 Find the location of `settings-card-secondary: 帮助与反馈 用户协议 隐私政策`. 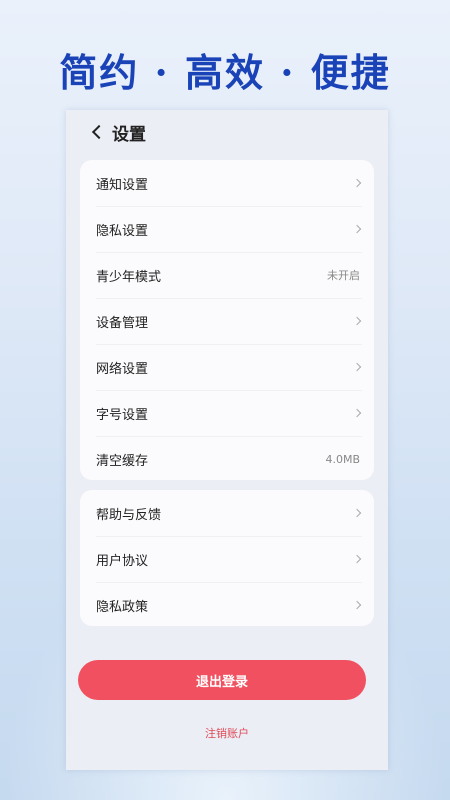

settings-card-secondary: 帮助与反馈 用户协议 隐私政策 is located at coordinates (227, 558).